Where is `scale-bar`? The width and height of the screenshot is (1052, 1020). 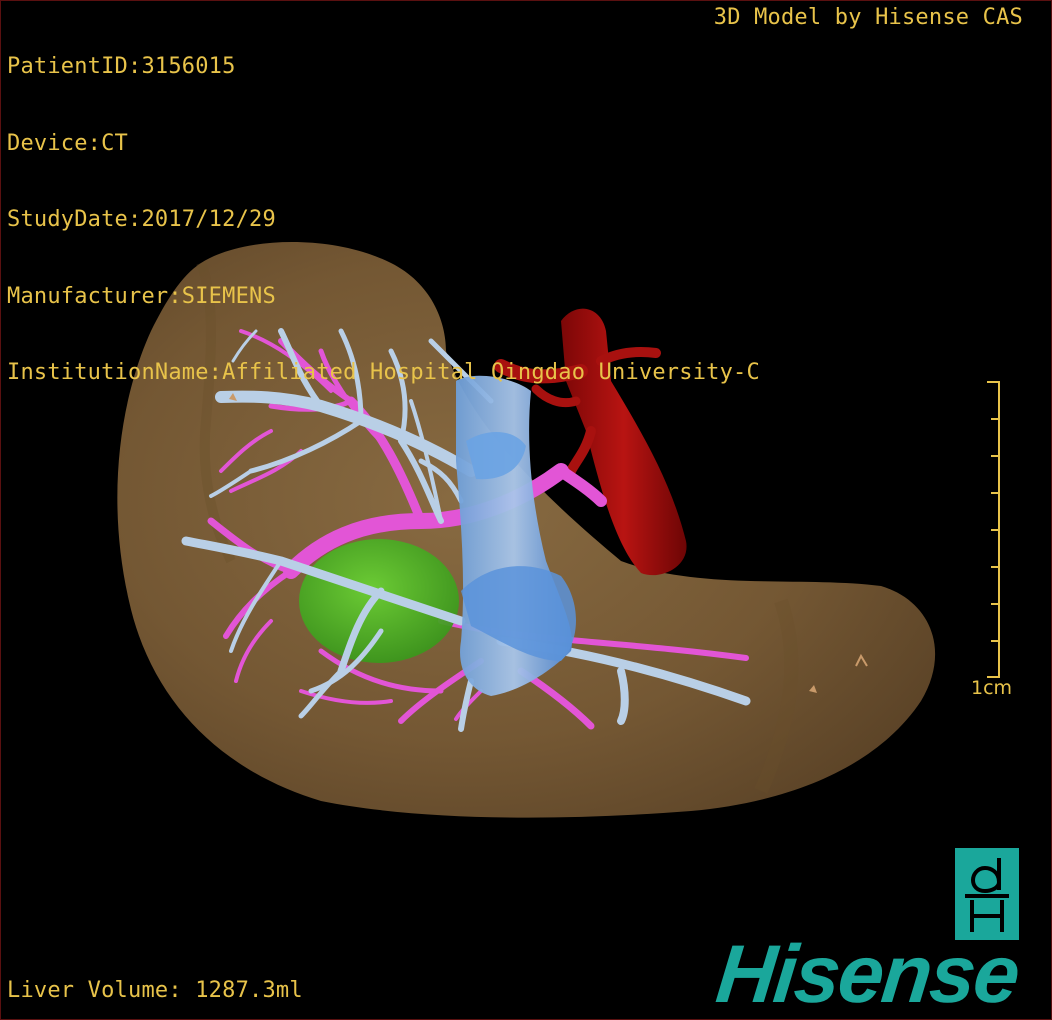 scale-bar is located at coordinates (993, 529).